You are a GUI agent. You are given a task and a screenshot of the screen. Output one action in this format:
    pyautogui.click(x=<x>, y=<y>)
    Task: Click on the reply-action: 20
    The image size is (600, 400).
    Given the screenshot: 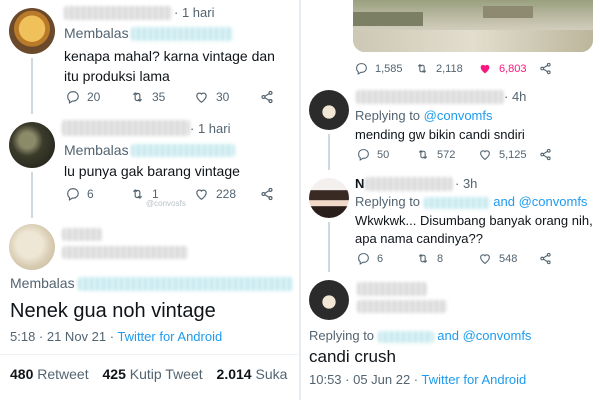 What is the action you would take?
    pyautogui.click(x=83, y=97)
    